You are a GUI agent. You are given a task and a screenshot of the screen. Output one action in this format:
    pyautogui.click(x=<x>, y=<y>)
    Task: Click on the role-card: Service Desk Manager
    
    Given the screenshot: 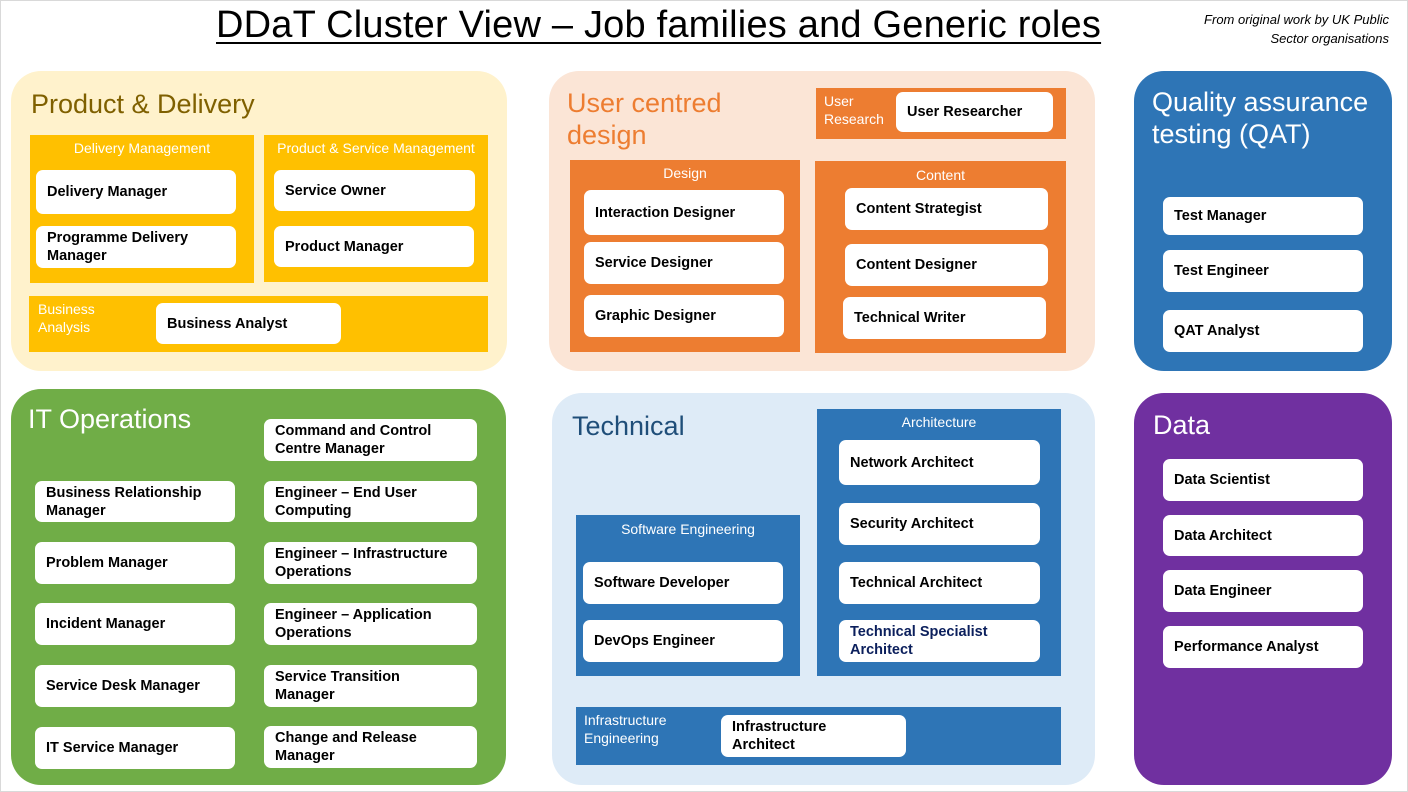 What is the action you would take?
    pyautogui.click(x=135, y=686)
    